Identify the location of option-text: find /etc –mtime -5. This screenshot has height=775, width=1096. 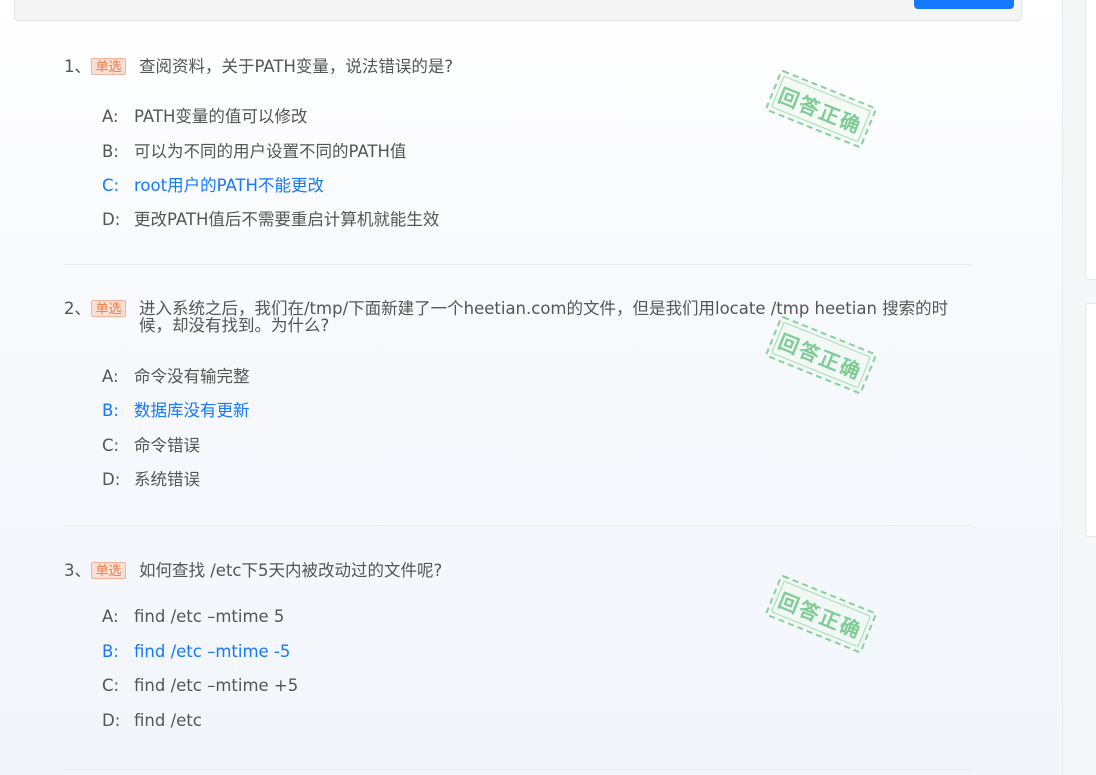
(212, 651).